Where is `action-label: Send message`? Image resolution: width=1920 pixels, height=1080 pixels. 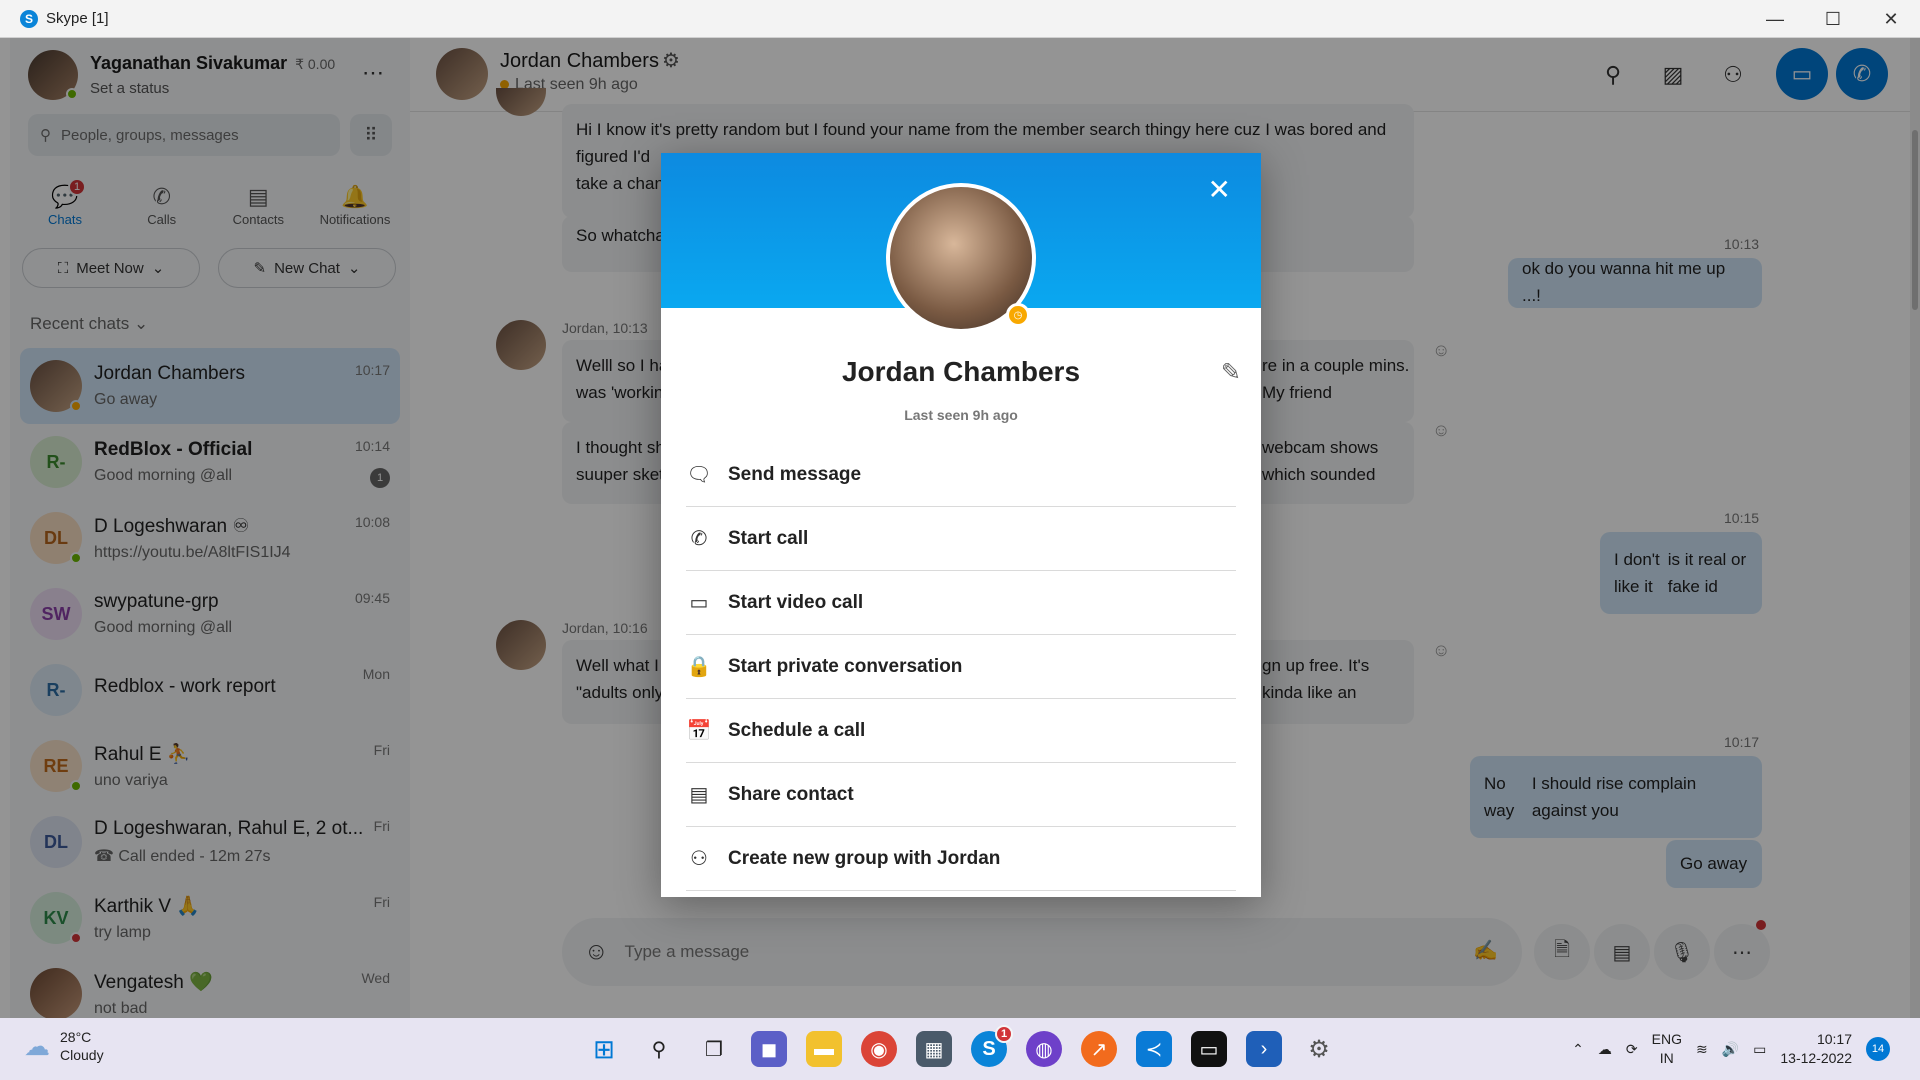 action-label: Send message is located at coordinates (795, 474).